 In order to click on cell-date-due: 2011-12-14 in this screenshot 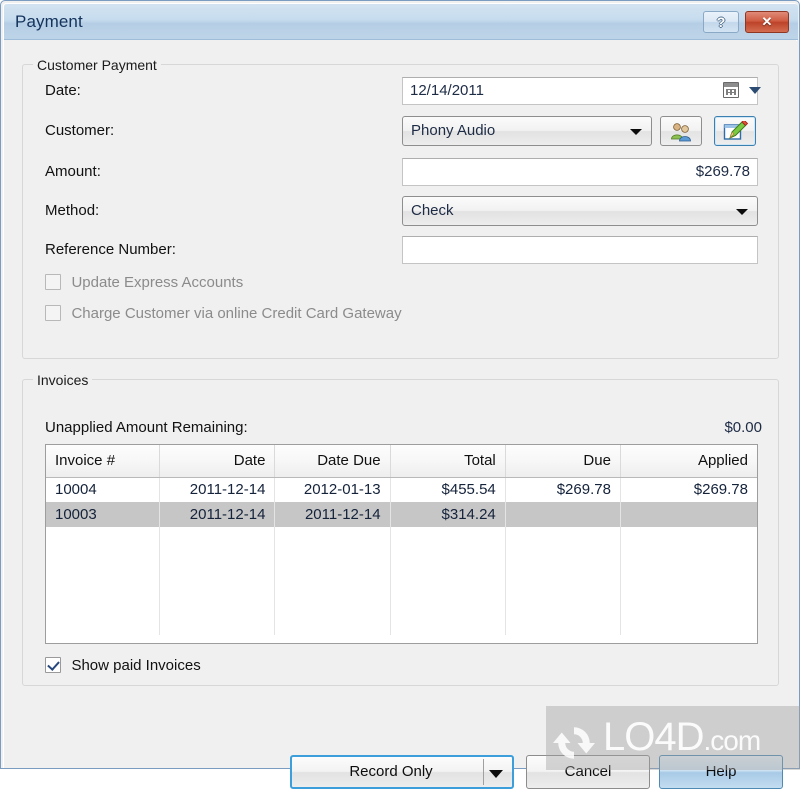, I will do `click(332, 514)`.